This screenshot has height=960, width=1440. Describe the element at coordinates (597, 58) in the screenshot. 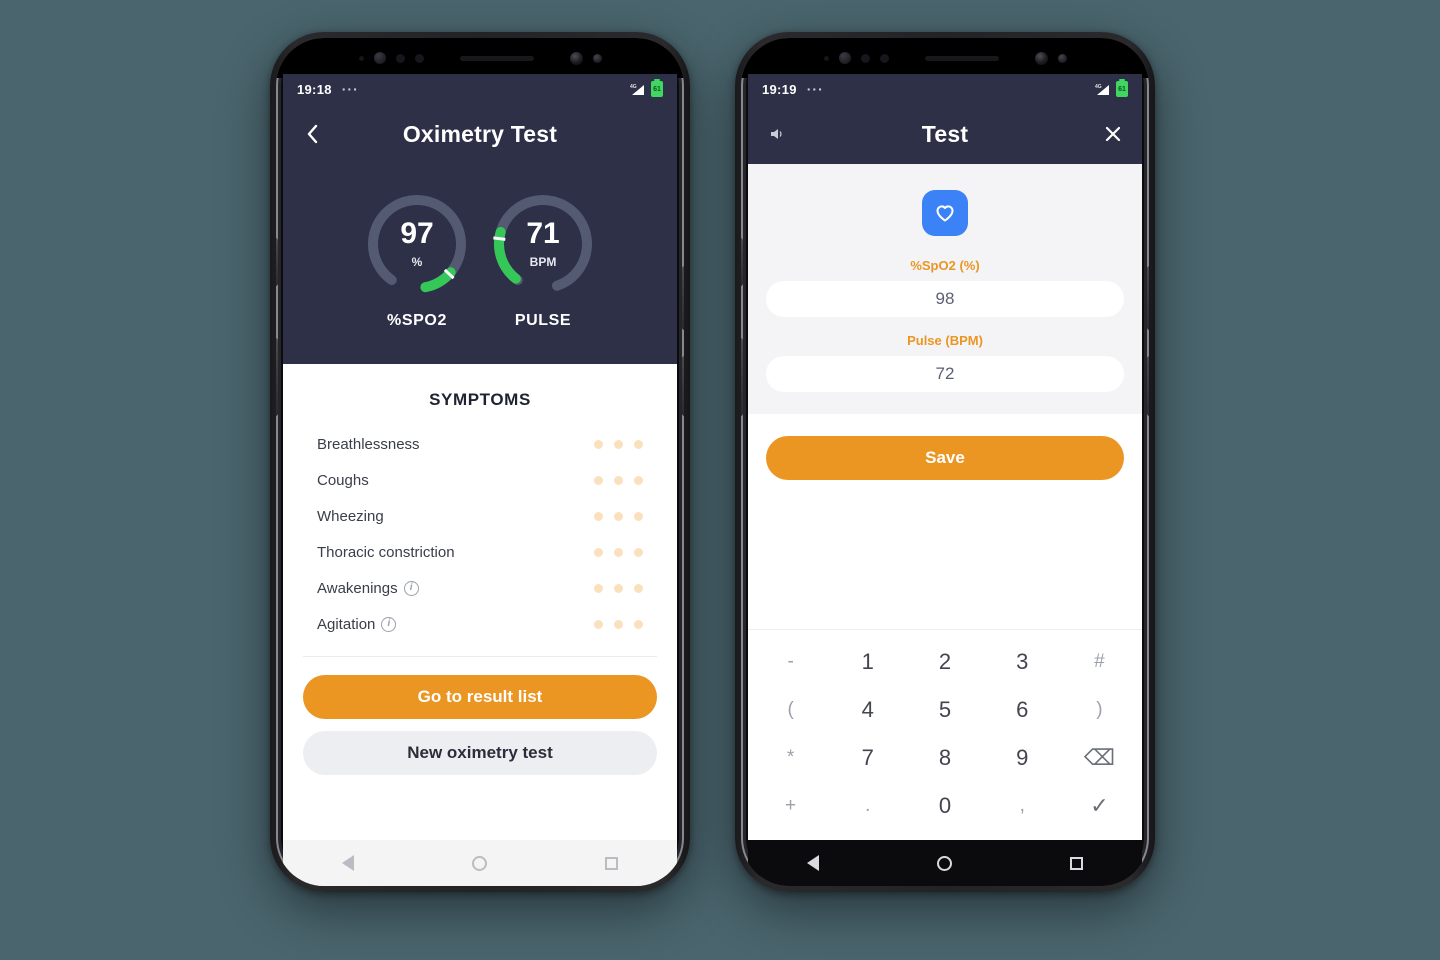

I see `proximity-sensor-icon` at that location.